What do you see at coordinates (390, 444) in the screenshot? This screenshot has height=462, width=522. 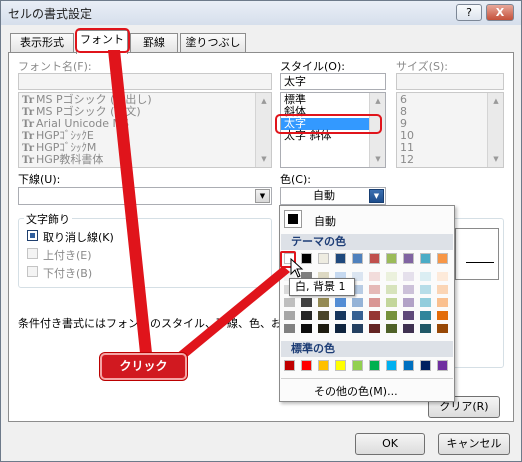 I see `ok-button: OK` at bounding box center [390, 444].